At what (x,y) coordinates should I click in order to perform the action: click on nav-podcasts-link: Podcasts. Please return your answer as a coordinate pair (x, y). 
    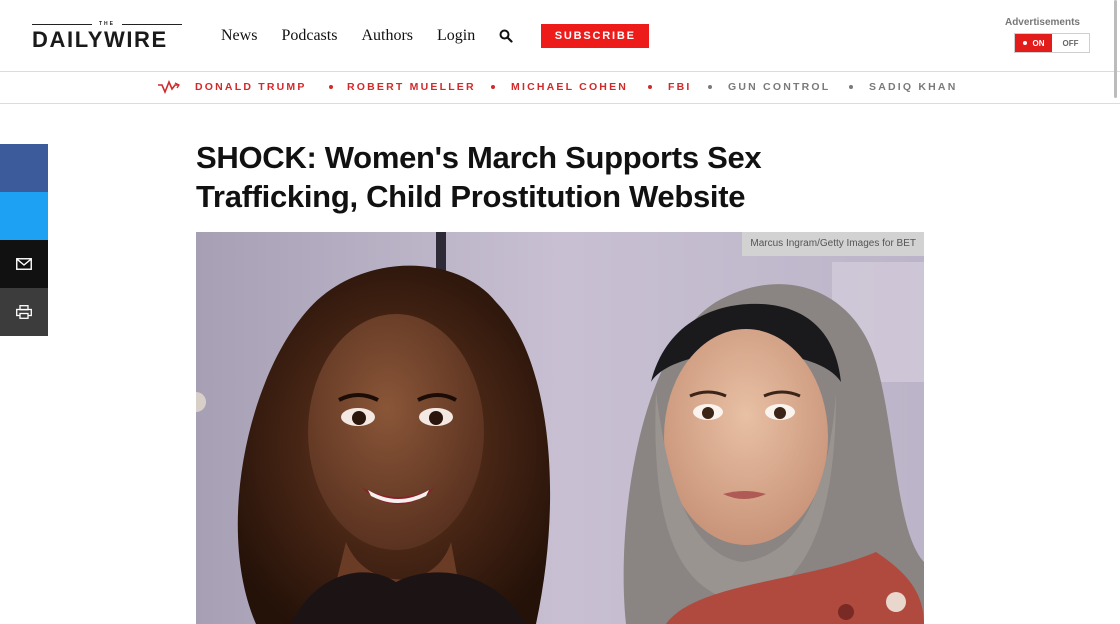
    Looking at the image, I should click on (309, 36).